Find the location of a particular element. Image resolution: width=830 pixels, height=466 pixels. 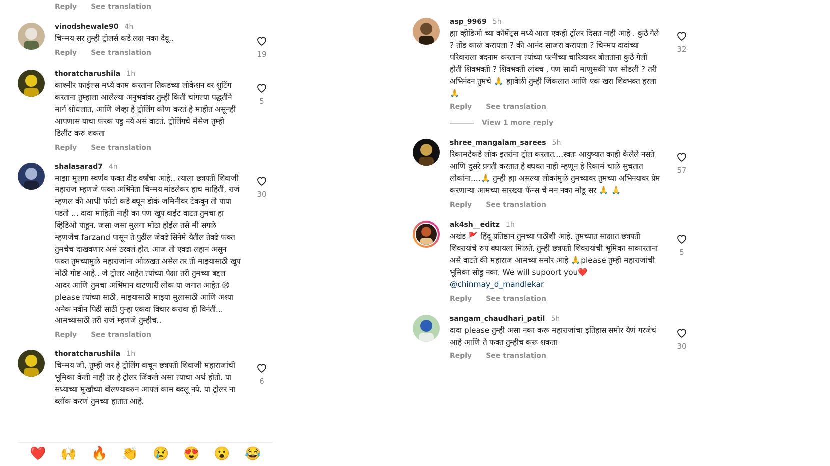

reaction-emoji: 😮 is located at coordinates (222, 453).